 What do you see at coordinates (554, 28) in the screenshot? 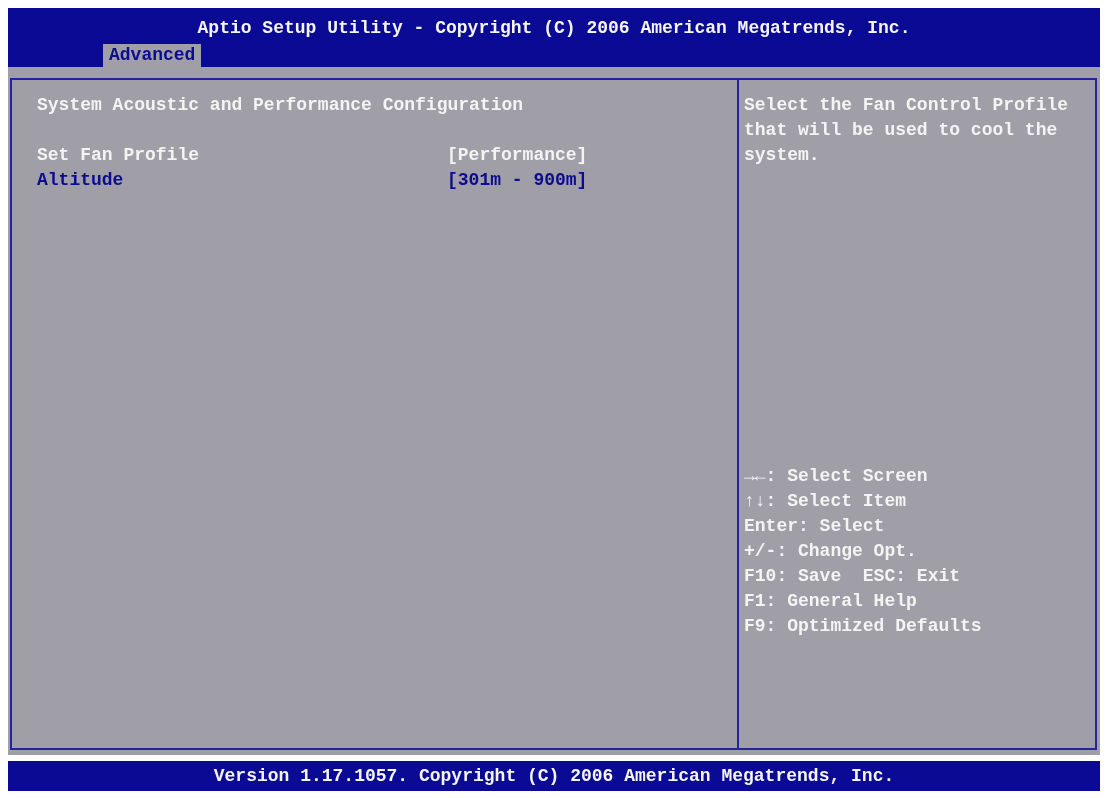
I see `window-title: Aptio Setup Utility - Copyright (C) 2006 American Megatrends, Inc.` at bounding box center [554, 28].